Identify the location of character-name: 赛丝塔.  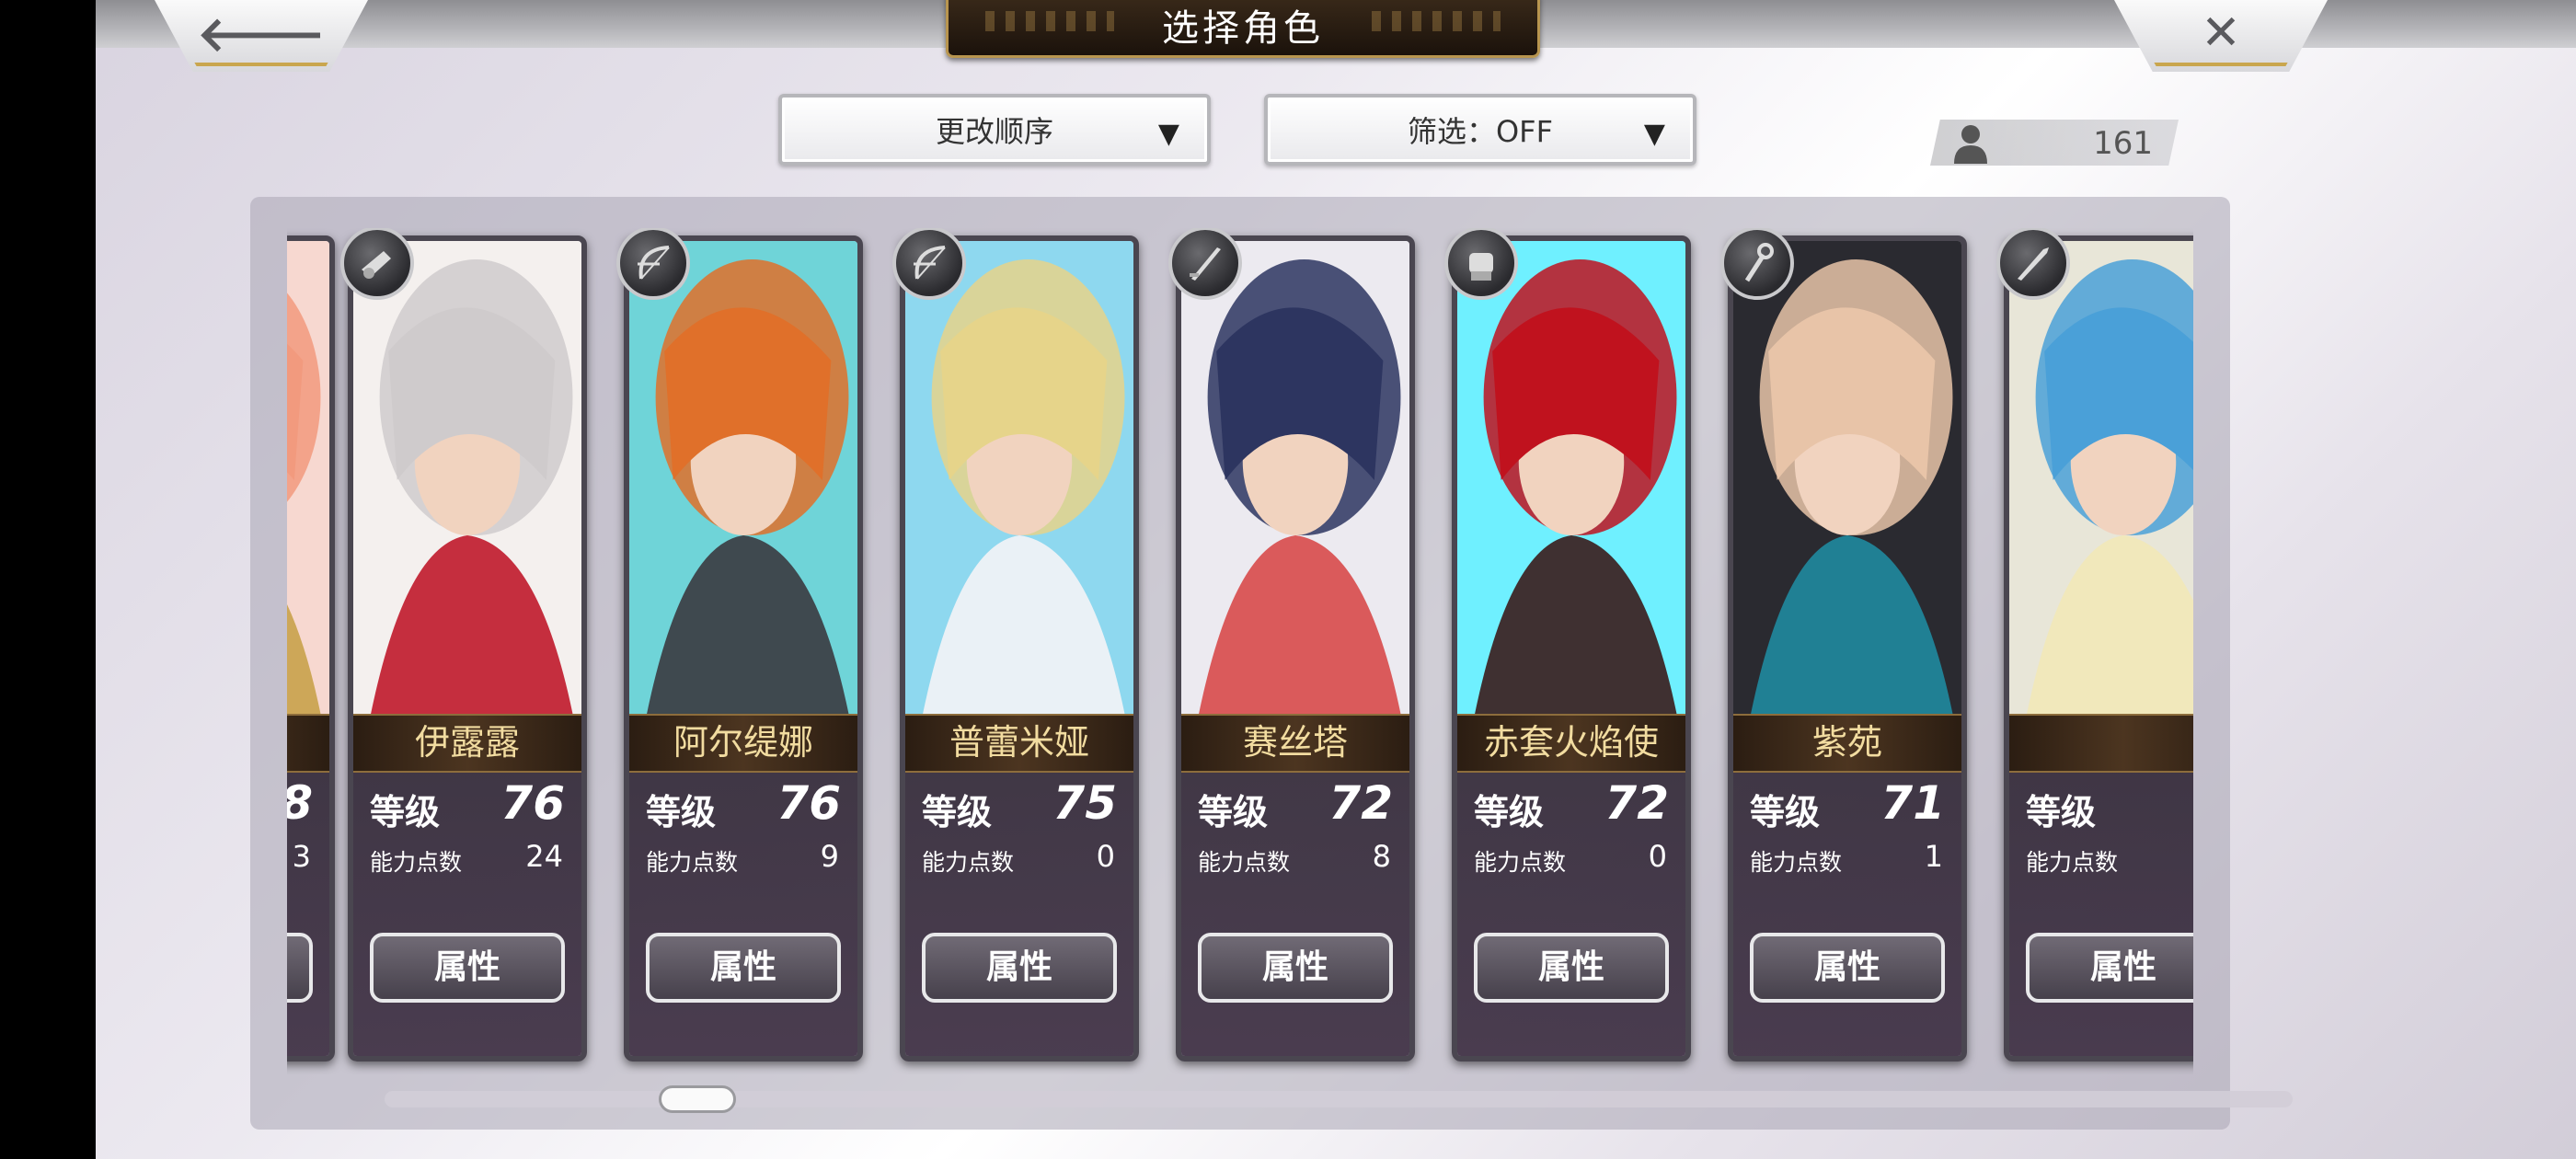
(1295, 743).